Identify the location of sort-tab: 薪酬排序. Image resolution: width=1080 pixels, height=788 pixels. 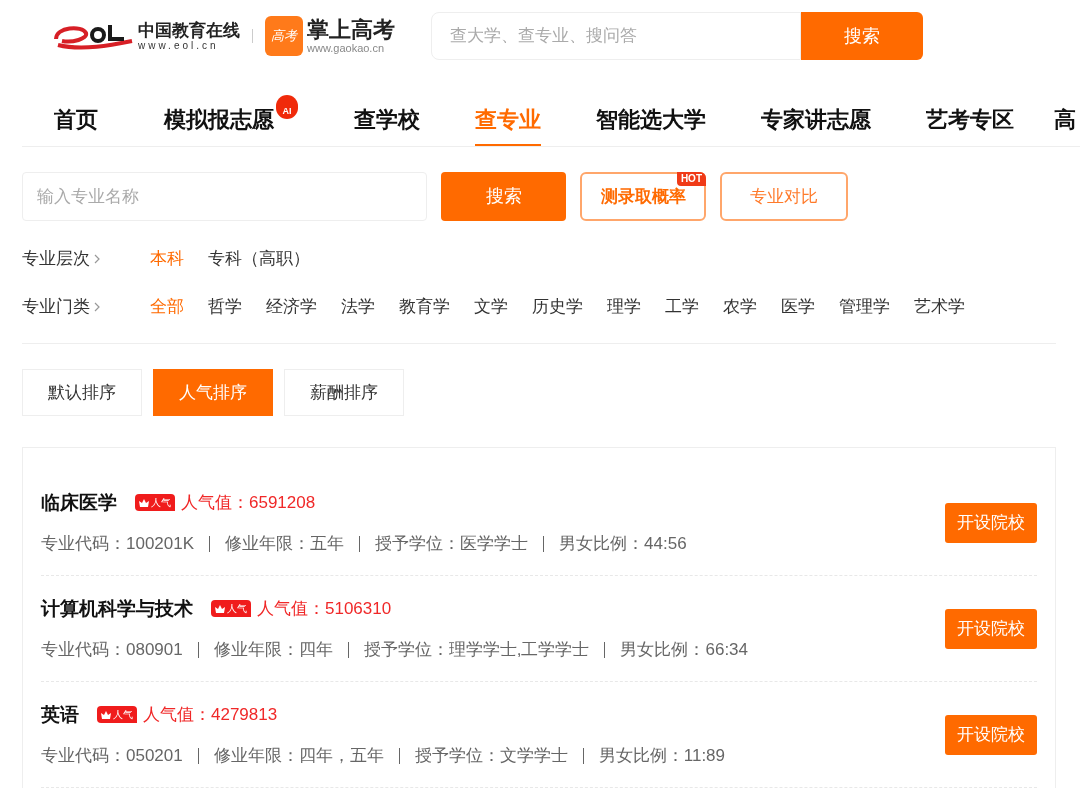
(344, 392).